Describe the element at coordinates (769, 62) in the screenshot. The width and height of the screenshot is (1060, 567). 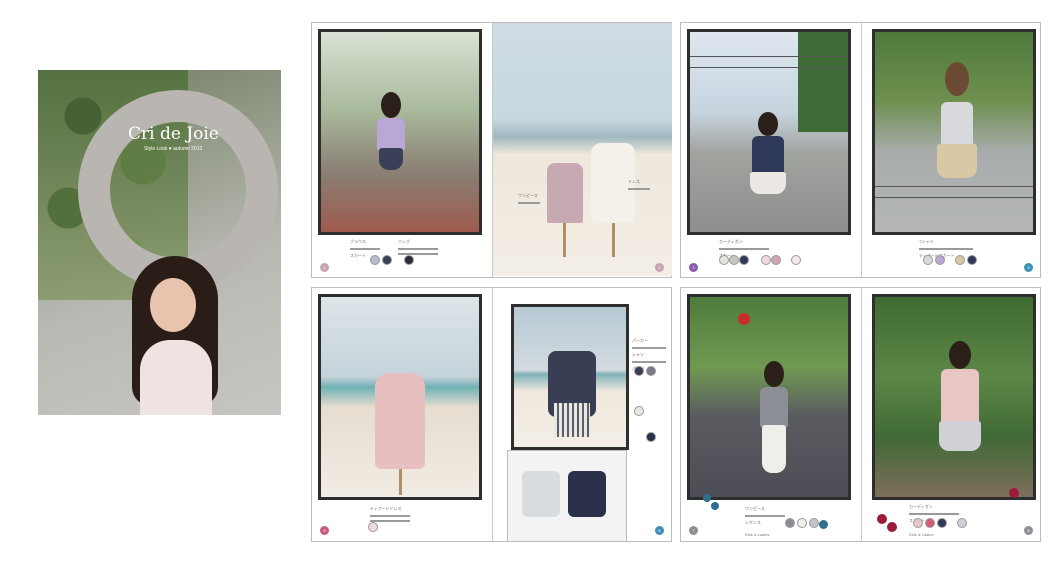
I see `music-notes-graphic` at that location.